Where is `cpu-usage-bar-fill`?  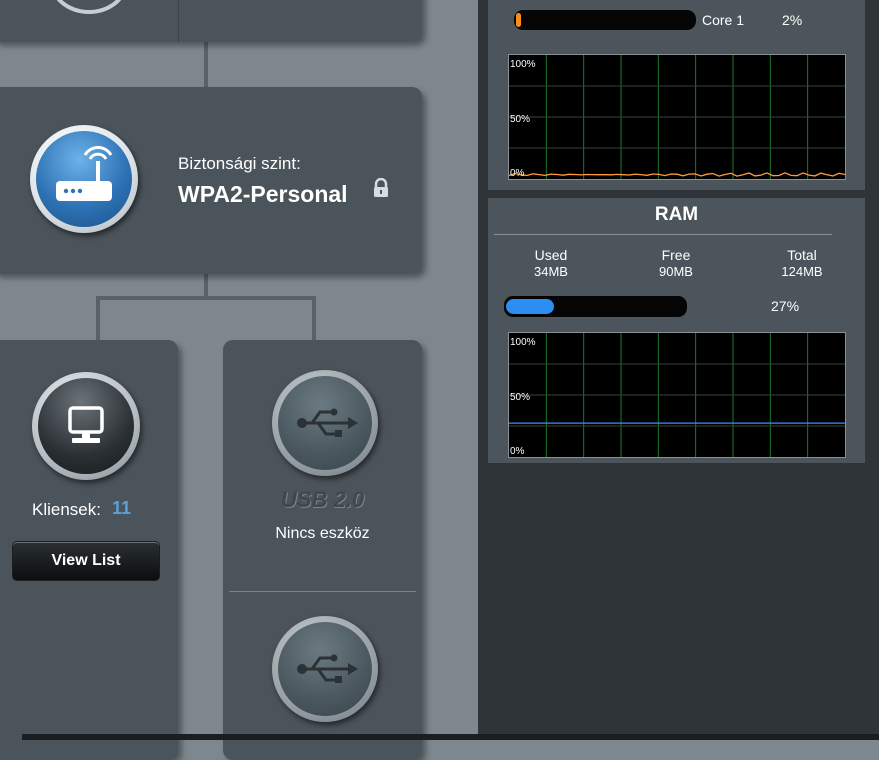
cpu-usage-bar-fill is located at coordinates (518, 20).